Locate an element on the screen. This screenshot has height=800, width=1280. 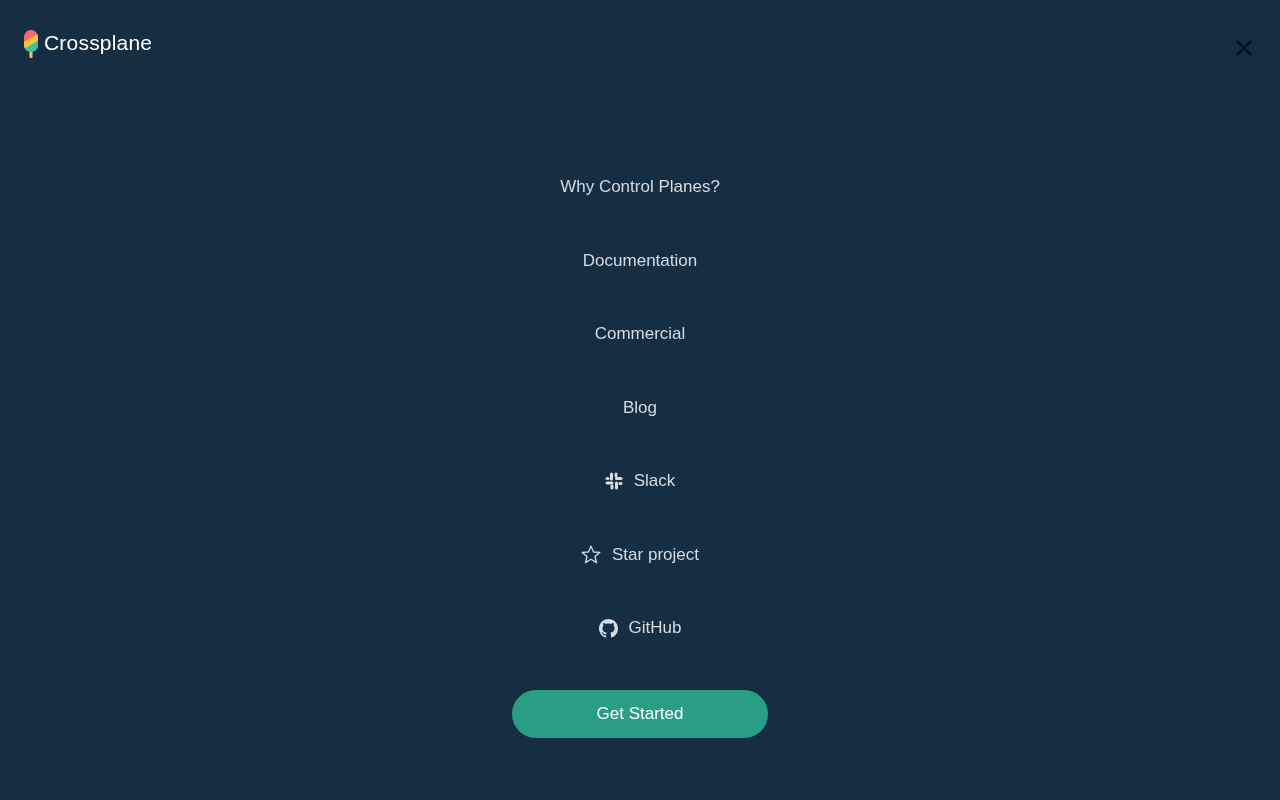
nav-link: Star project is located at coordinates (640, 554).